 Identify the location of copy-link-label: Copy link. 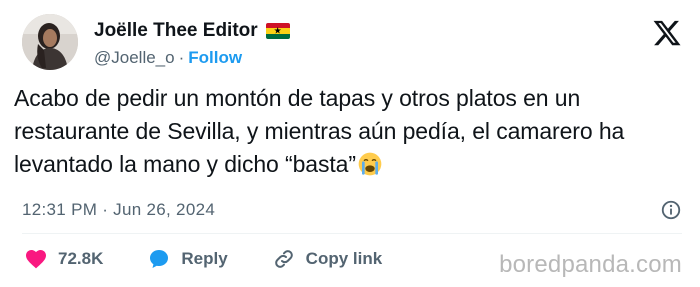
(344, 258).